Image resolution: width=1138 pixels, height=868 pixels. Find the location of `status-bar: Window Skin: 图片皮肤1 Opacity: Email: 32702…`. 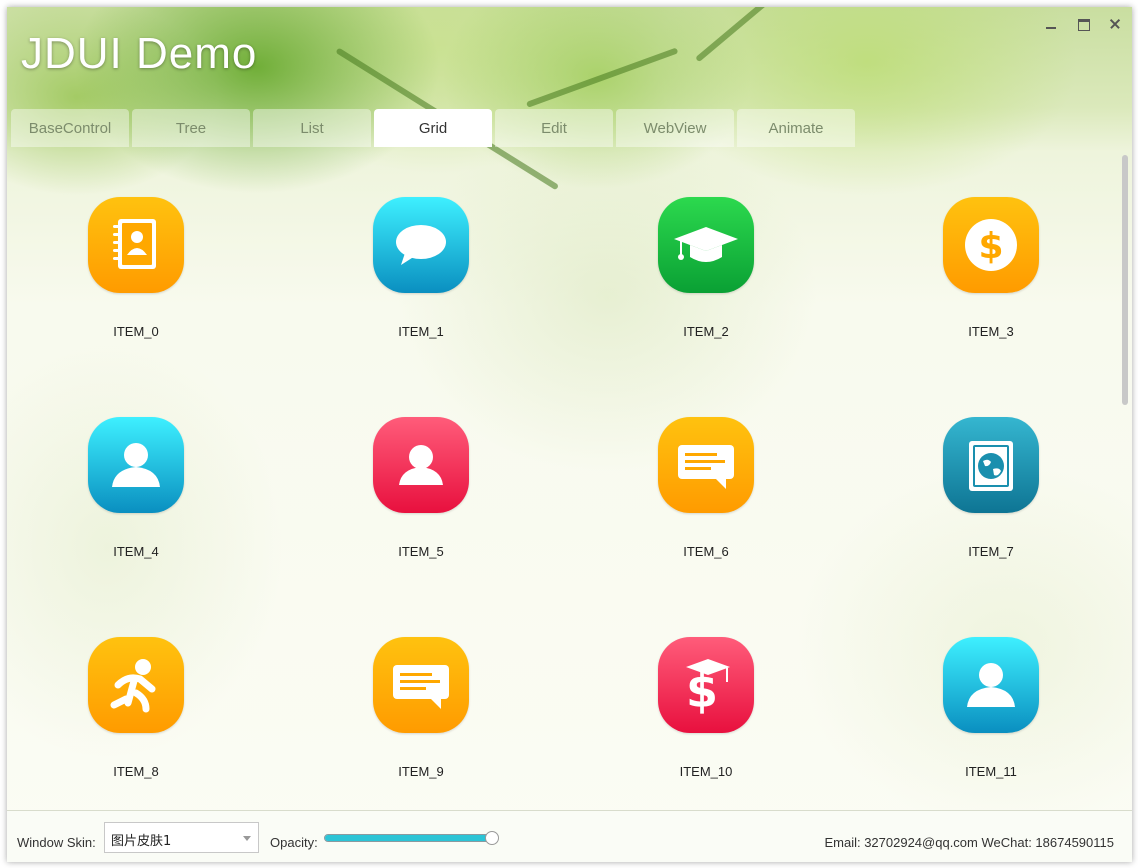

status-bar: Window Skin: 图片皮肤1 Opacity: Email: 32702… is located at coordinates (569, 836).